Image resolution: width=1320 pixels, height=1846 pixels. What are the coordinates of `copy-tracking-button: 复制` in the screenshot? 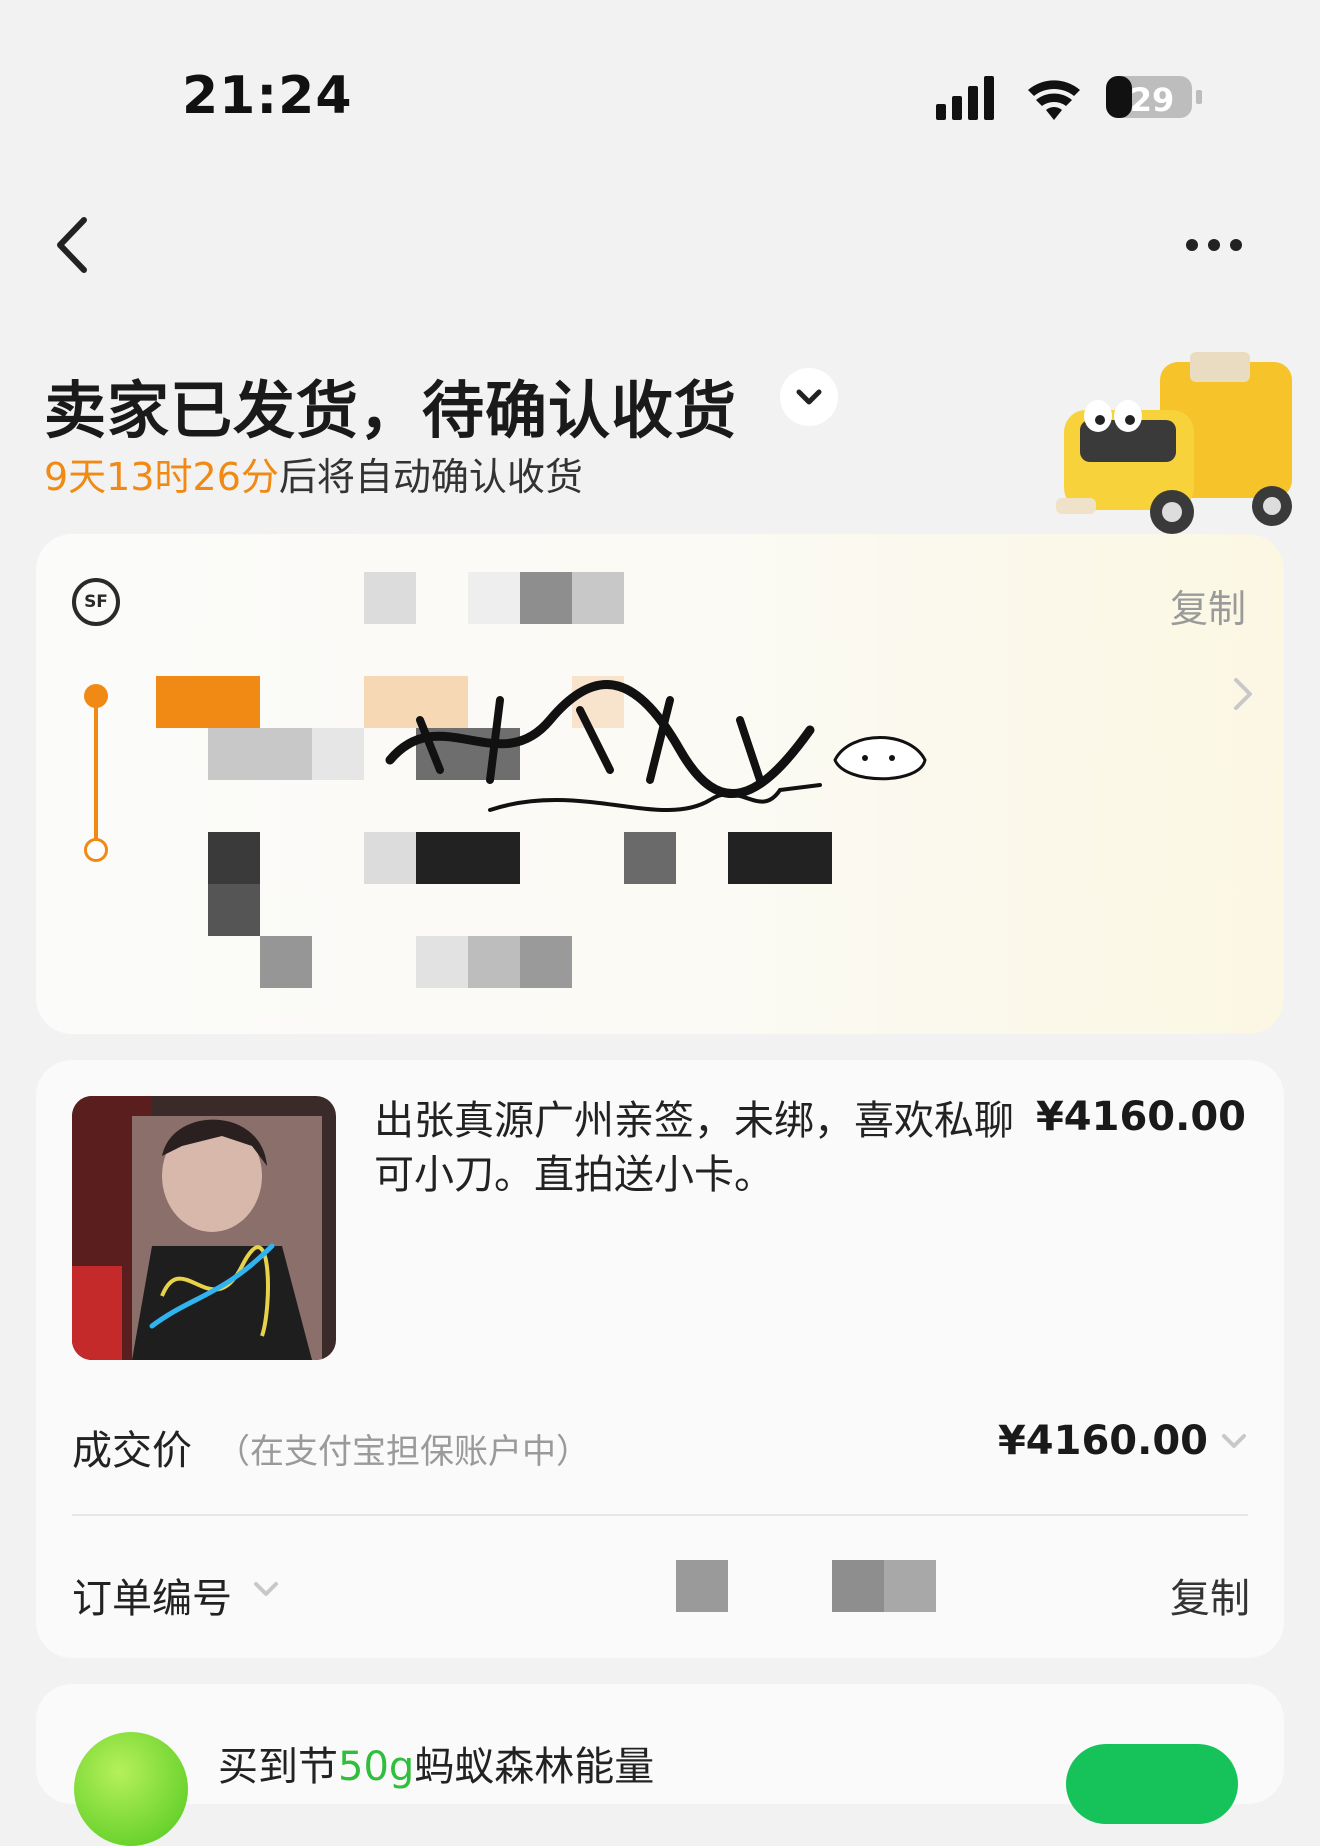 It's located at (1208, 605).